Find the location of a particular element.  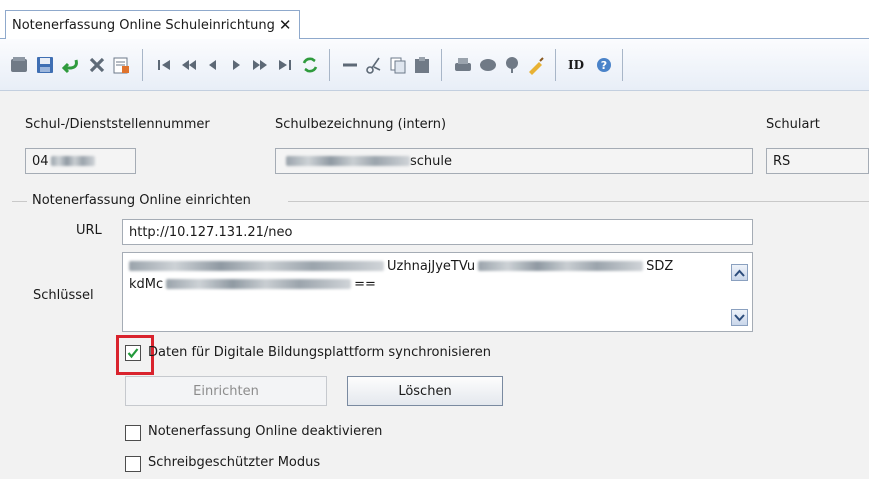

key-line1-part: UzhnajJyeTVu is located at coordinates (431, 266).